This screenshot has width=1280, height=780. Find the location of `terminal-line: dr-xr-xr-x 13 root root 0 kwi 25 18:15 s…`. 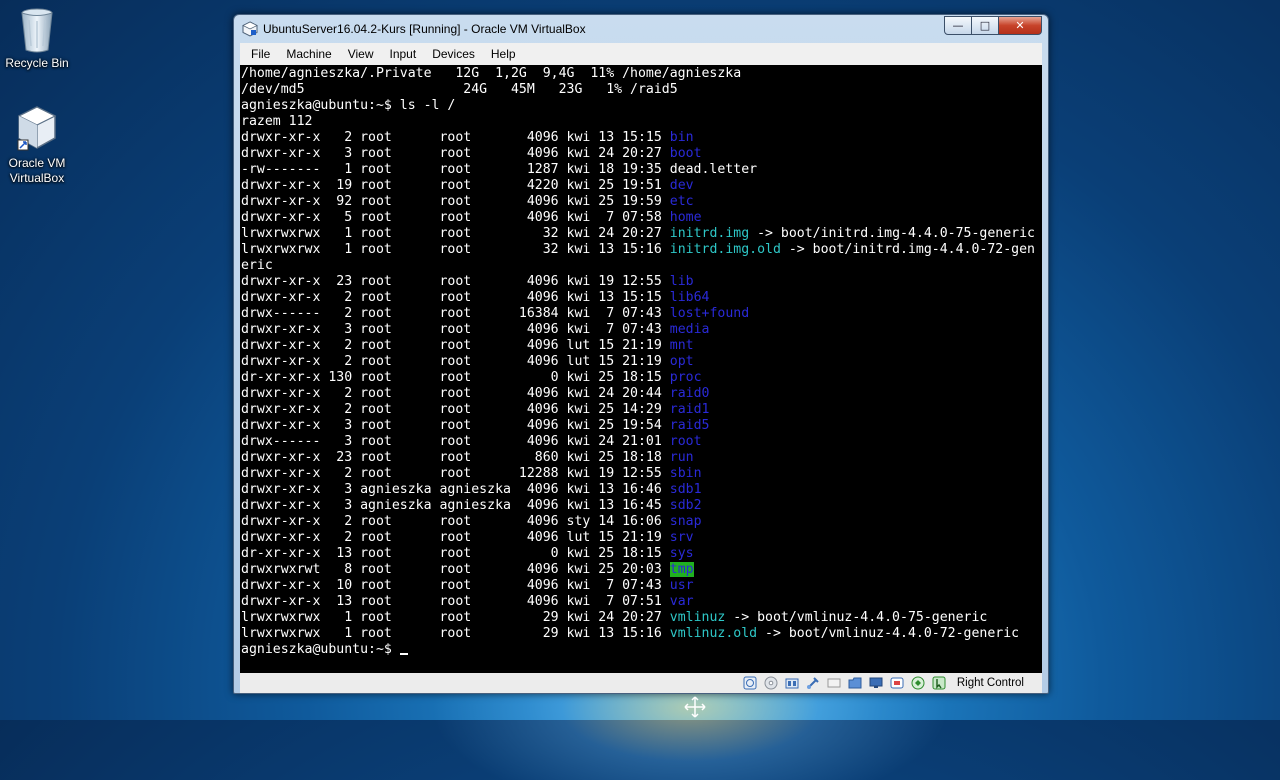

terminal-line: dr-xr-xr-x 13 root root 0 kwi 25 18:15 s… is located at coordinates (638, 554).